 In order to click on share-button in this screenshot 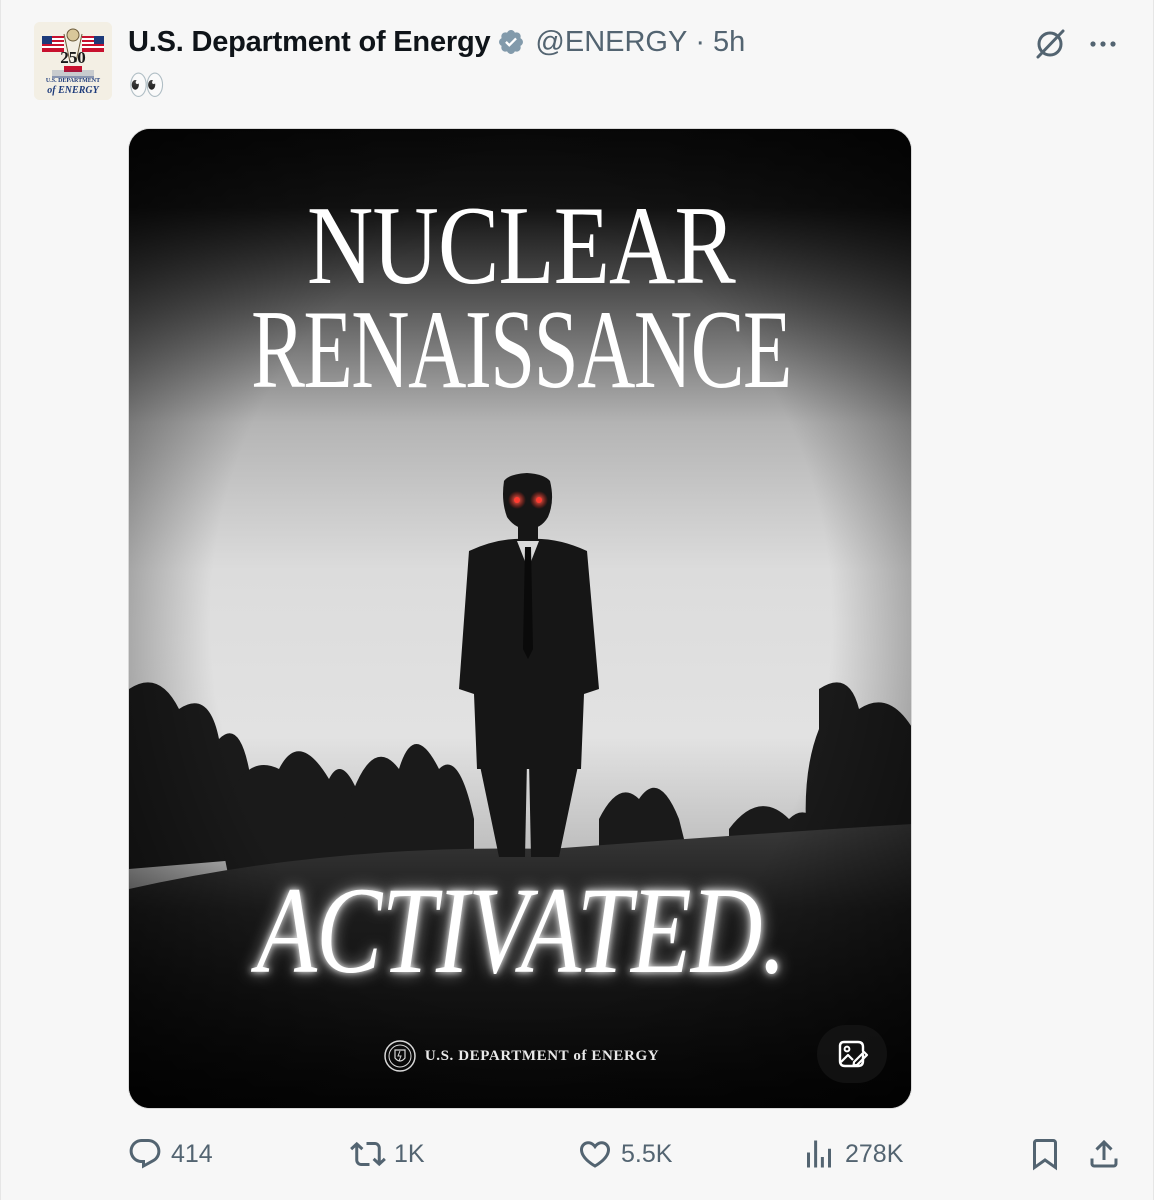, I will do `click(1108, 1154)`.